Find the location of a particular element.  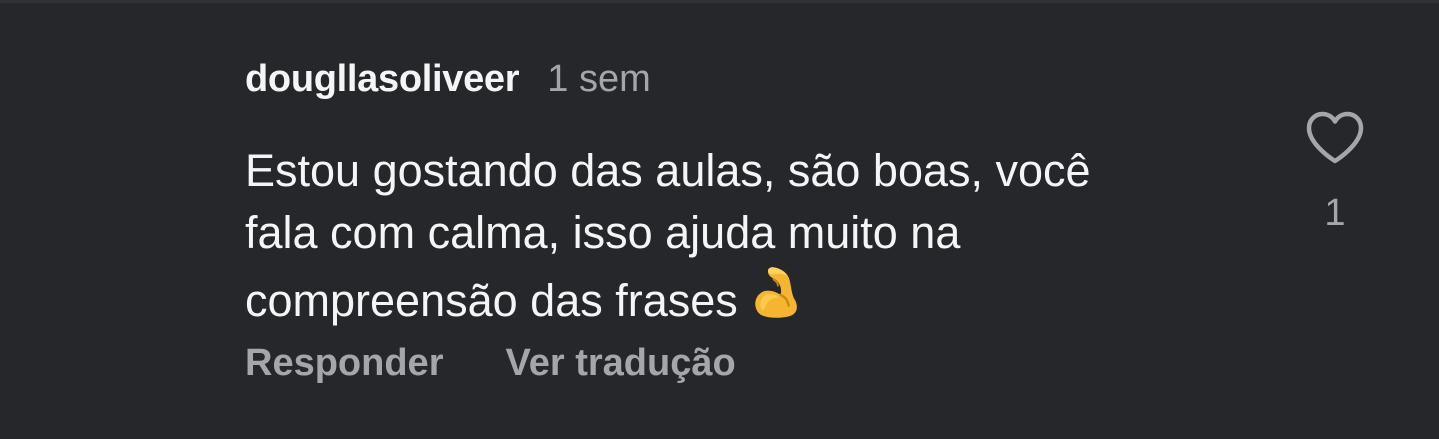

heart-outline-icon is located at coordinates (1335, 138).